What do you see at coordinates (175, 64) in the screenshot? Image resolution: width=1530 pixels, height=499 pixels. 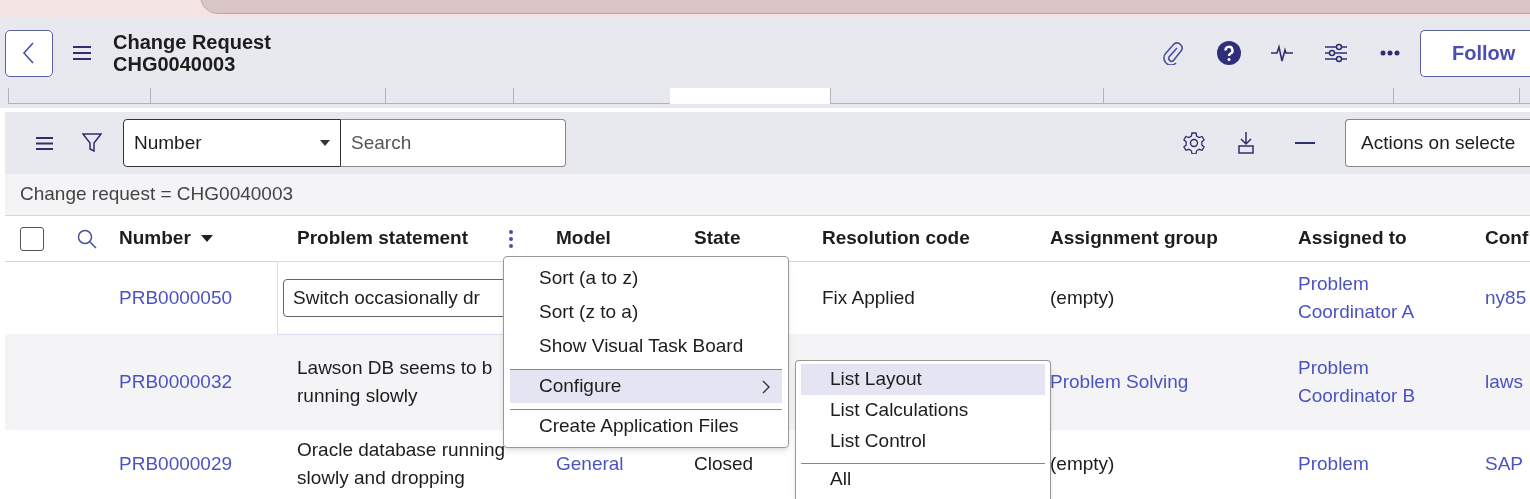 I see `record-number: CHG0040003` at bounding box center [175, 64].